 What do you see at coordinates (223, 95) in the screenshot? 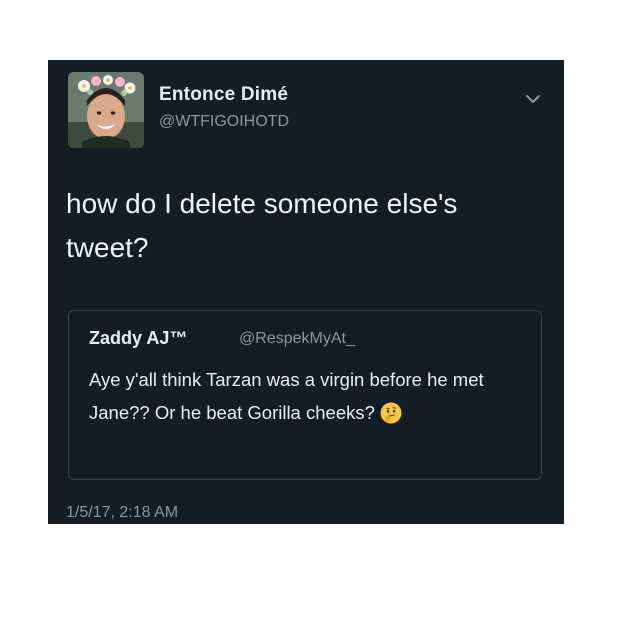
I see `display-name: Entonce Dimé` at bounding box center [223, 95].